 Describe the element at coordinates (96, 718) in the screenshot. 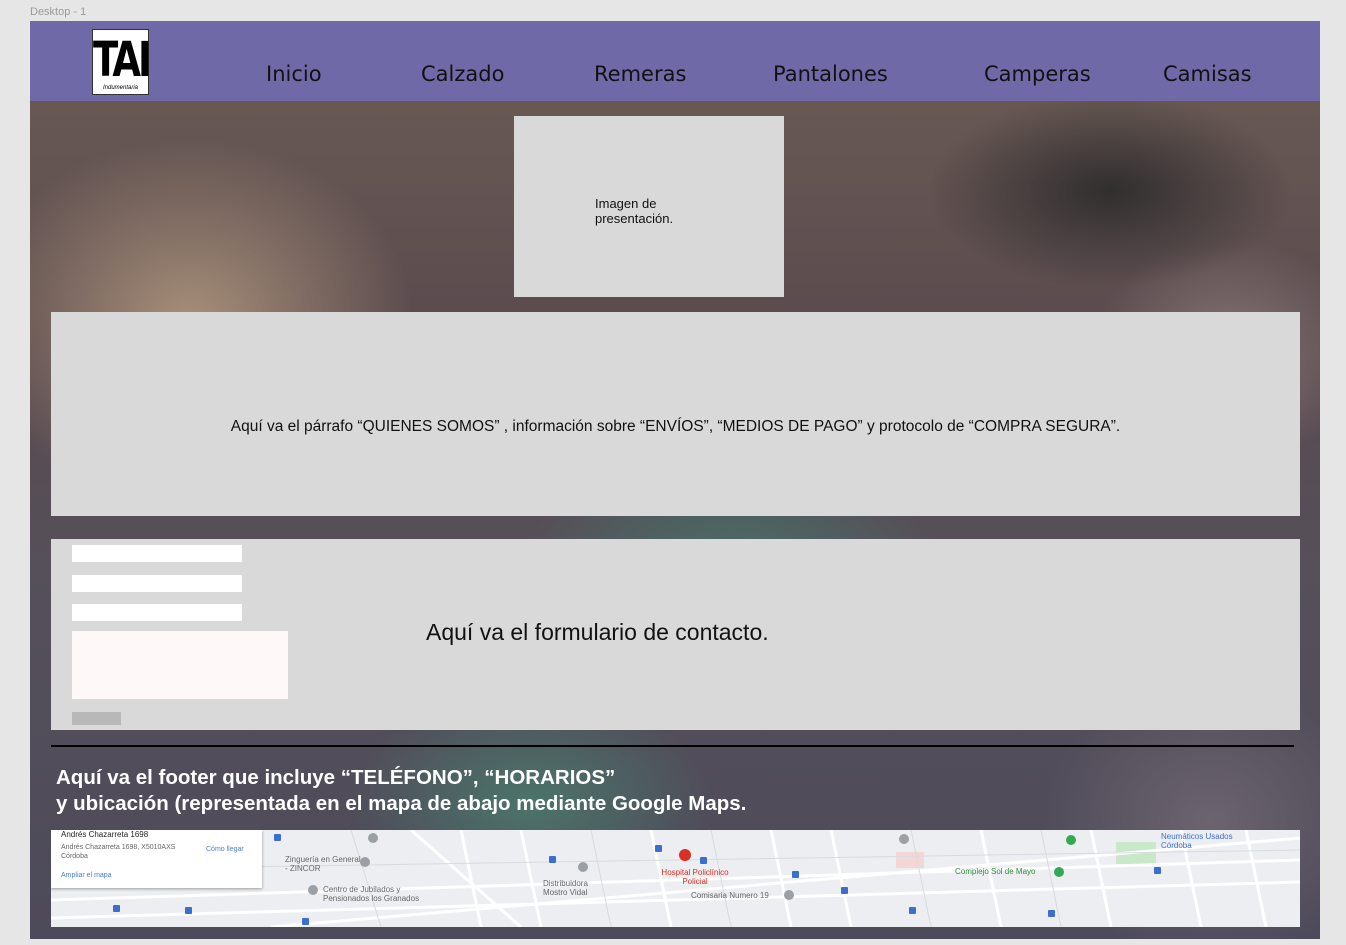

I see `contact-submit-button` at that location.